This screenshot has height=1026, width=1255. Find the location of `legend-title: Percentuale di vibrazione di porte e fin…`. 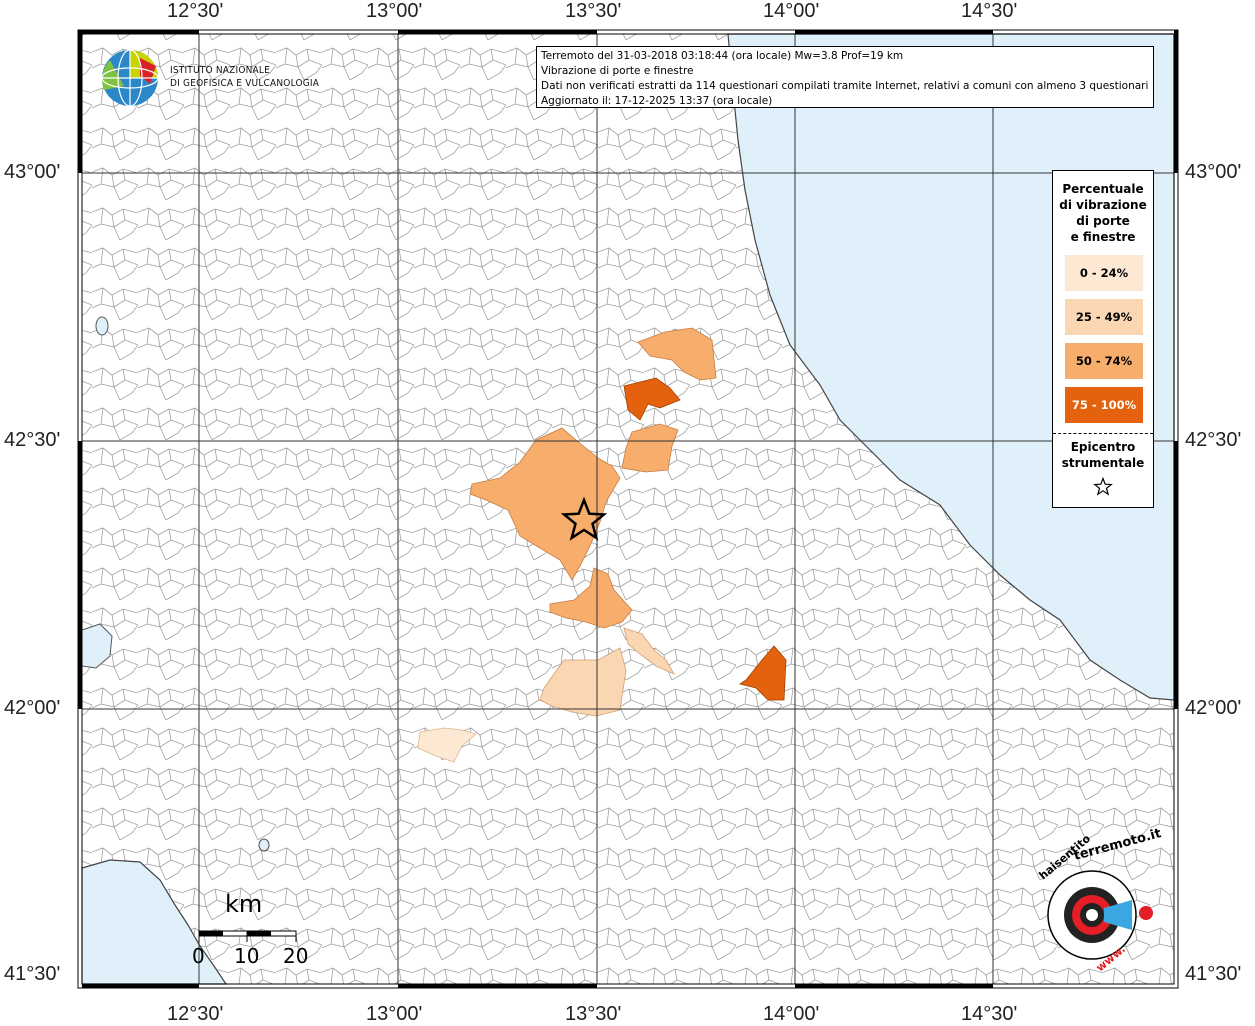

legend-title: Percentuale di vibrazione di porte e fin… is located at coordinates (1103, 213).